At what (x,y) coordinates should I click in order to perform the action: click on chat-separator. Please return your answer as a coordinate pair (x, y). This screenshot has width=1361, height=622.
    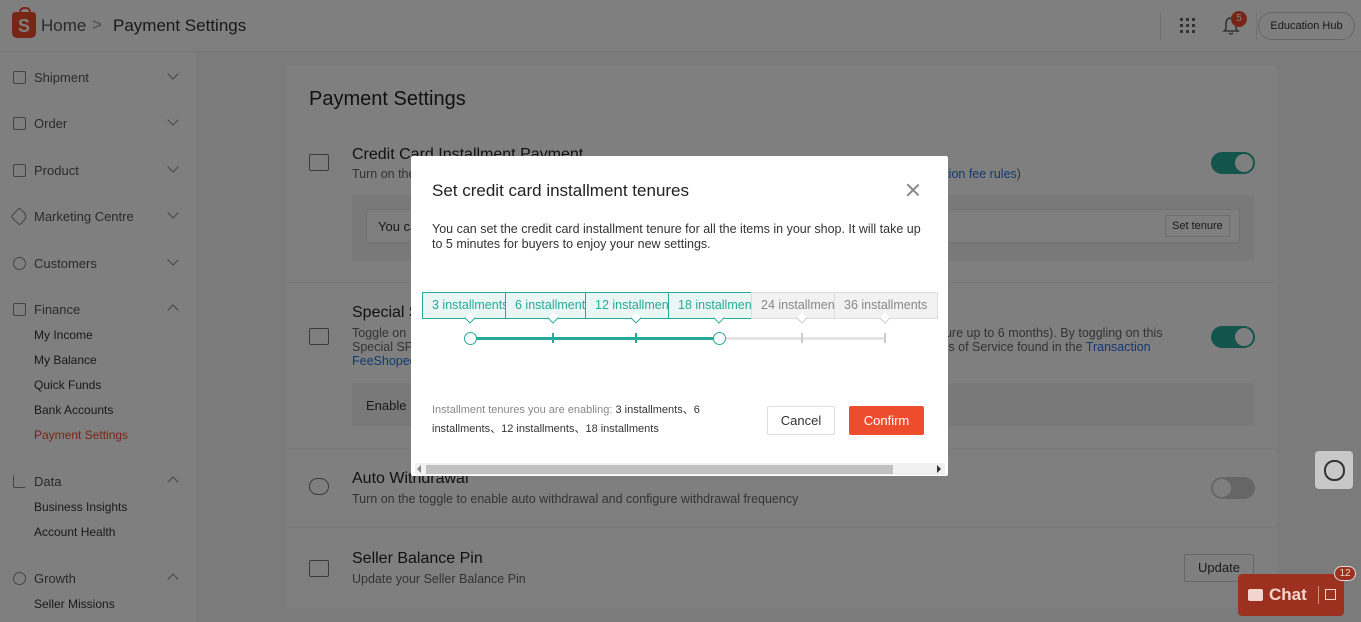
    Looking at the image, I should click on (1318, 595).